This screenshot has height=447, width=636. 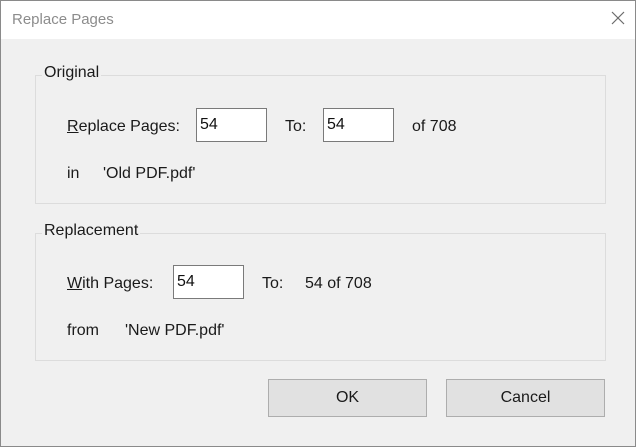 I want to click on dialog-title: Replace Pages, so click(x=63, y=19).